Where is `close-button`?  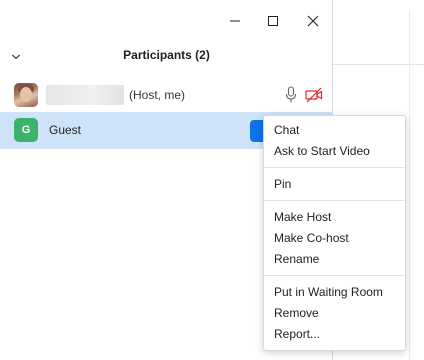
close-button is located at coordinates (313, 21).